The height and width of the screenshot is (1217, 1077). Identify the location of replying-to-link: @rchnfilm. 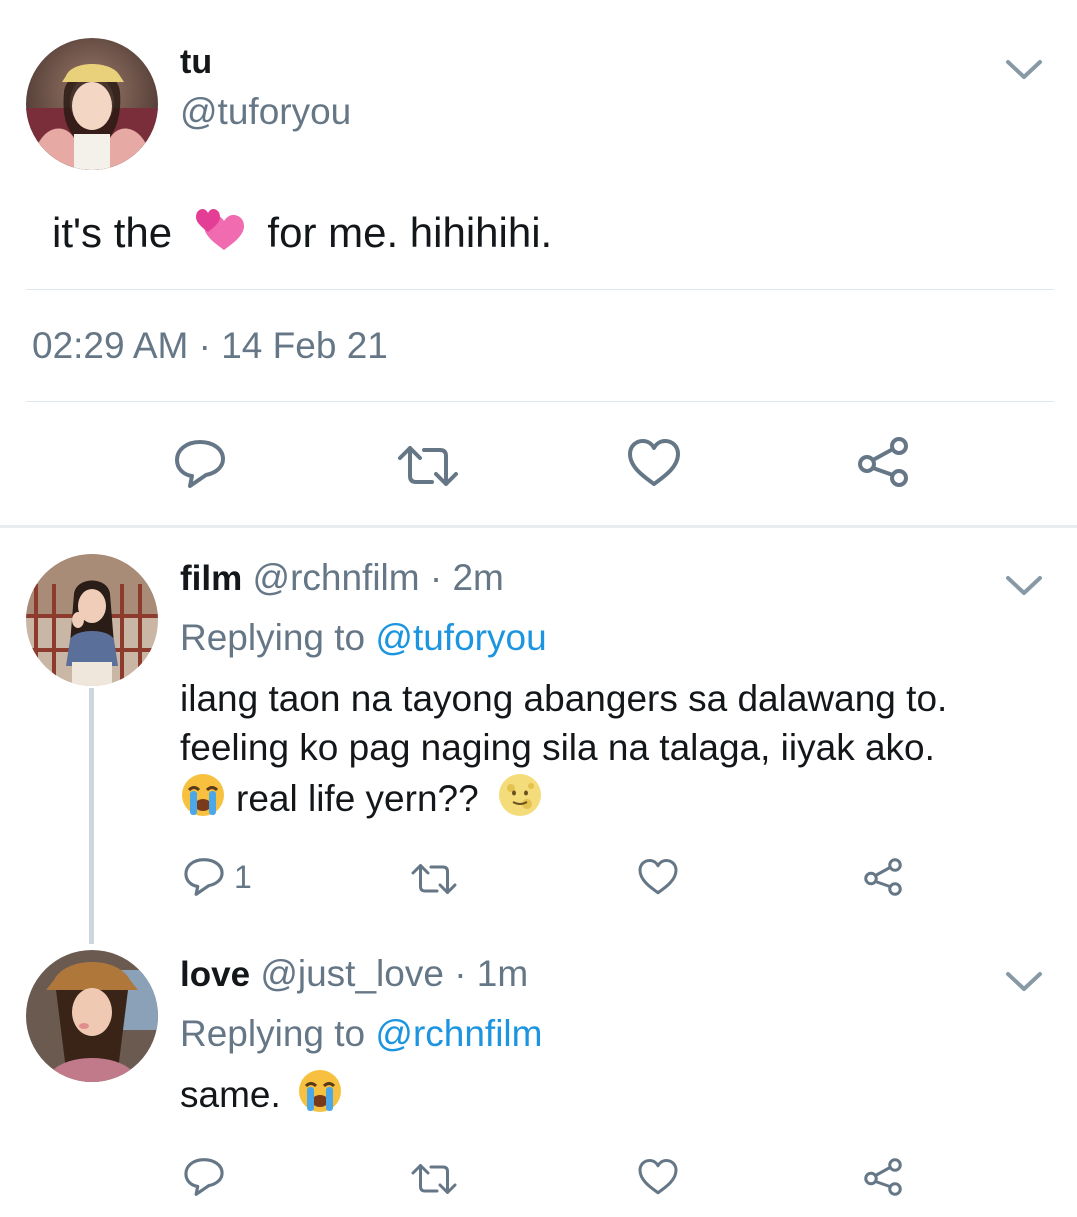
(458, 1033).